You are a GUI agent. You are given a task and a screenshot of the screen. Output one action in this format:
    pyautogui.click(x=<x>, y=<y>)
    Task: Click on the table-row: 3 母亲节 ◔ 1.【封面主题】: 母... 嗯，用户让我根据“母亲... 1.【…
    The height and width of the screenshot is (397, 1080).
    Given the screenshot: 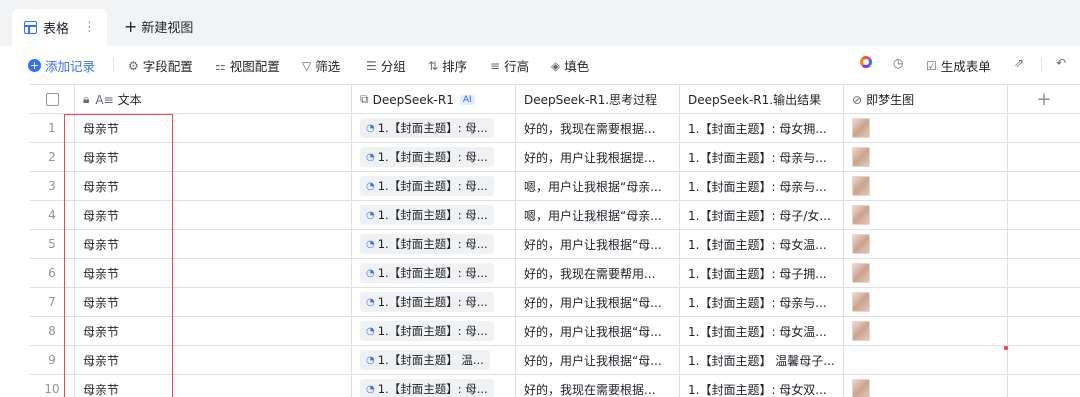 What is the action you would take?
    pyautogui.click(x=555, y=186)
    